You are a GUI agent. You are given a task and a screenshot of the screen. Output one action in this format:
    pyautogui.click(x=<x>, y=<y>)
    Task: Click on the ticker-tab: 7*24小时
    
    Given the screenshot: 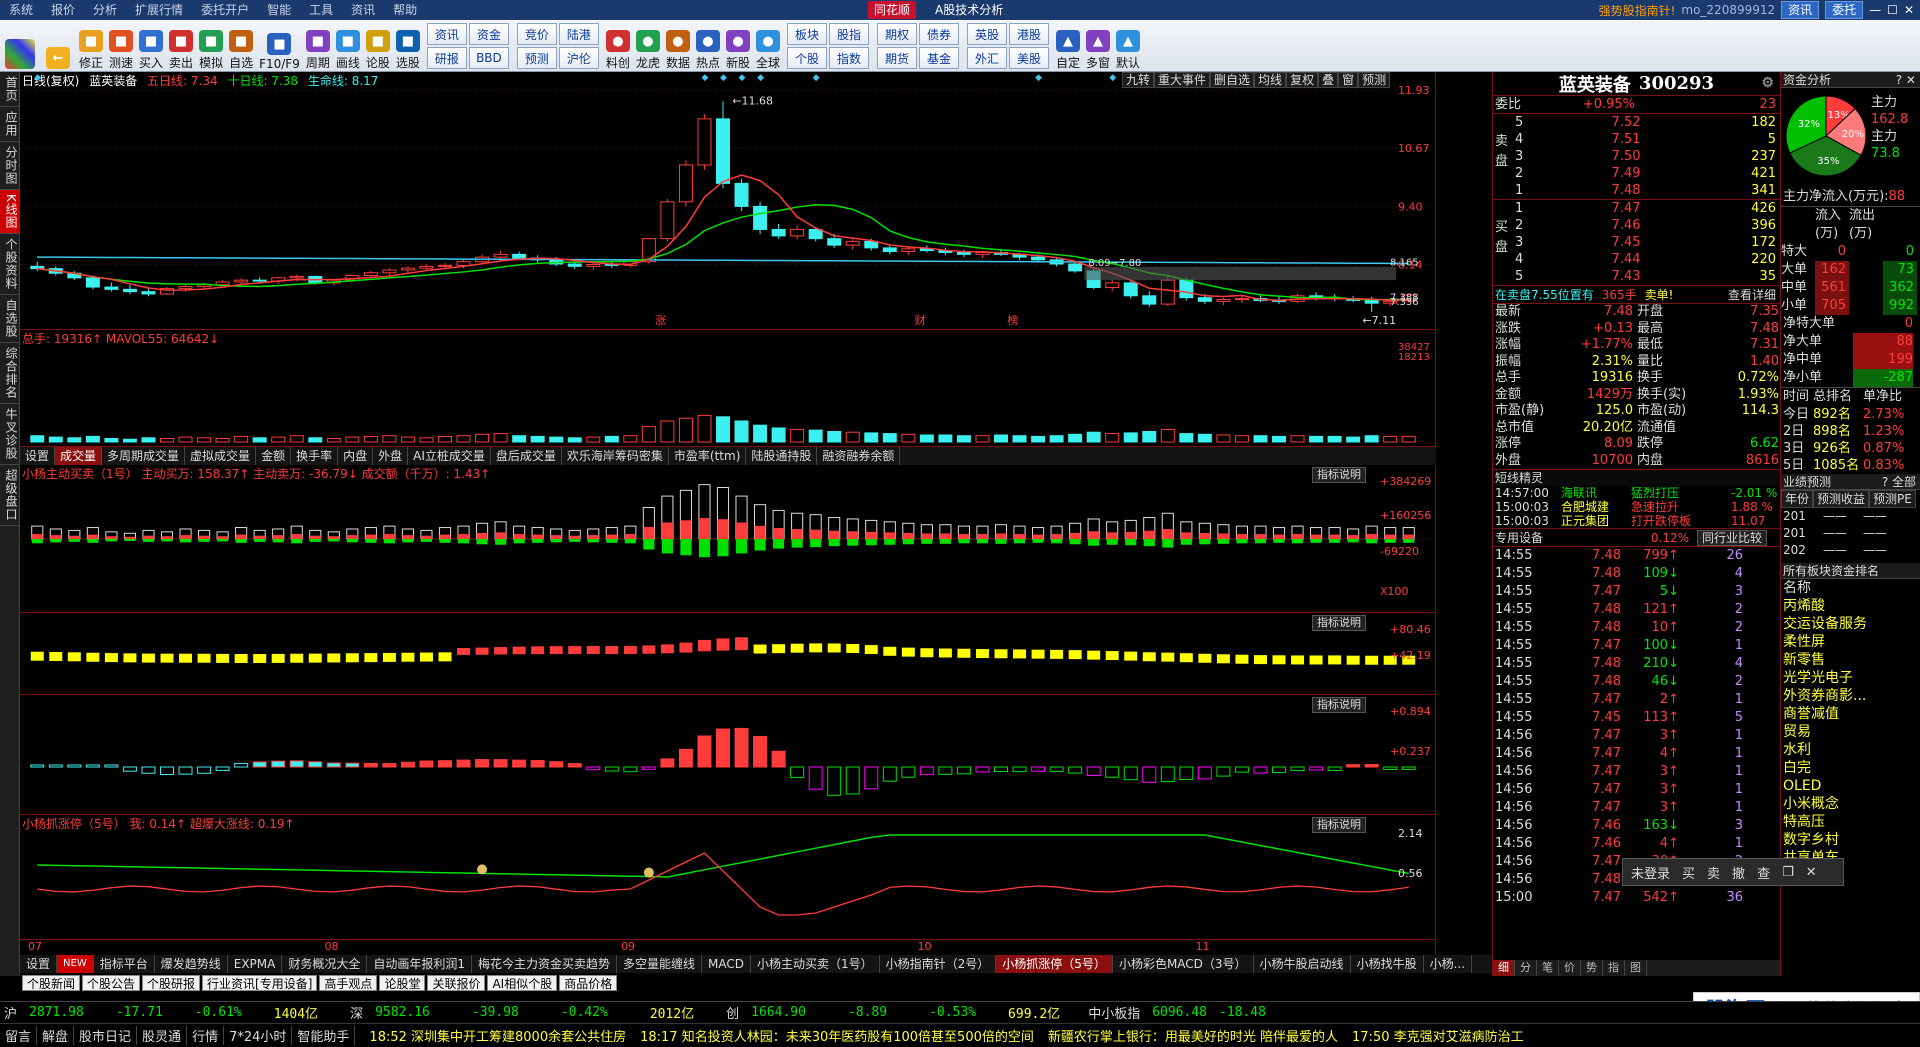 What is the action you would take?
    pyautogui.click(x=258, y=1035)
    